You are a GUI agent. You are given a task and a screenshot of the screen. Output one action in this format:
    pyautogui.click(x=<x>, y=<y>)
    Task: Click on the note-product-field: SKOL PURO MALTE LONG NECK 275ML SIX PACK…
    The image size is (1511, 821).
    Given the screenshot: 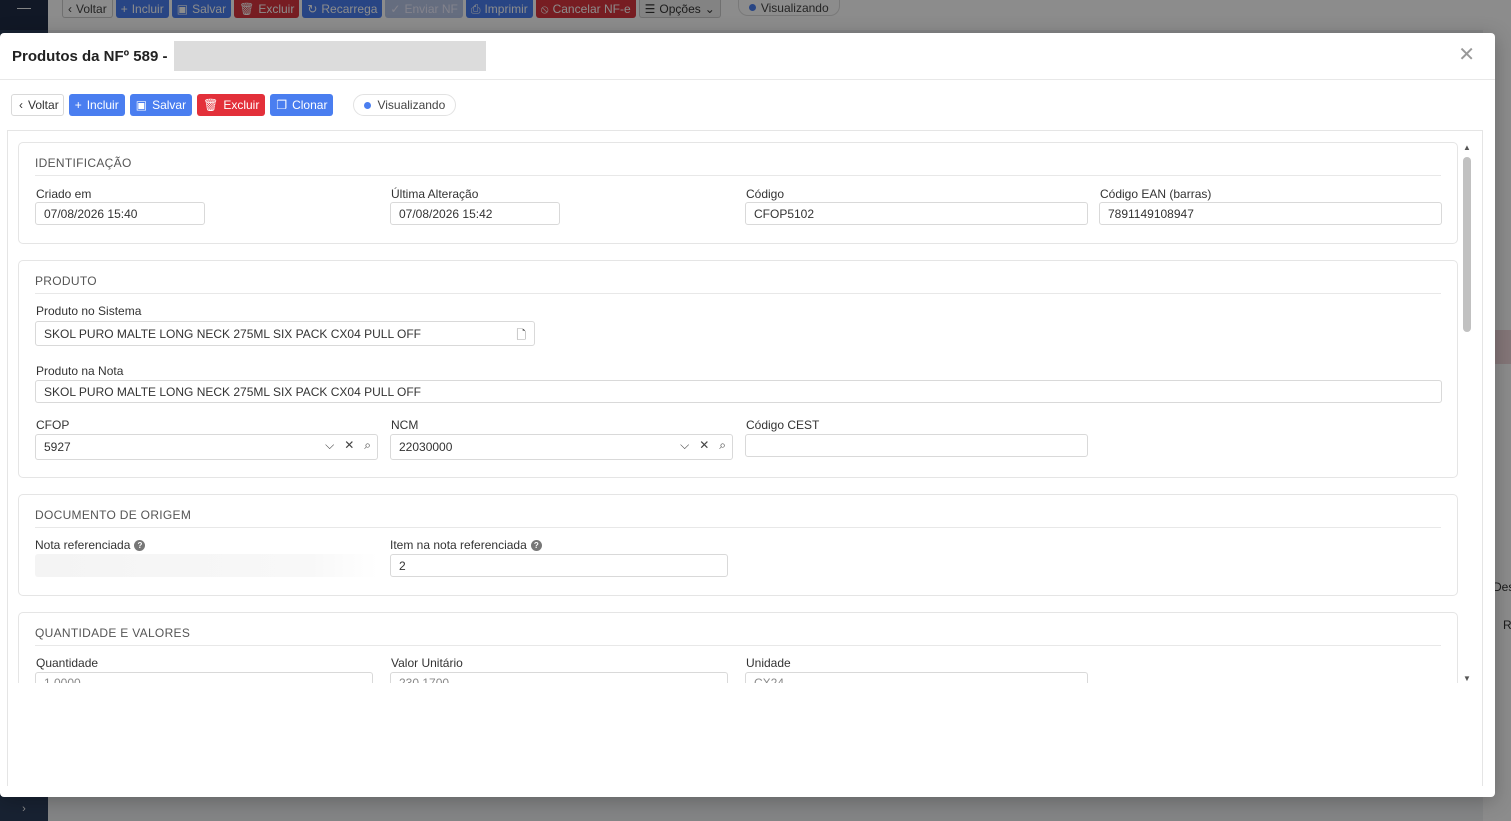 What is the action you would take?
    pyautogui.click(x=738, y=391)
    